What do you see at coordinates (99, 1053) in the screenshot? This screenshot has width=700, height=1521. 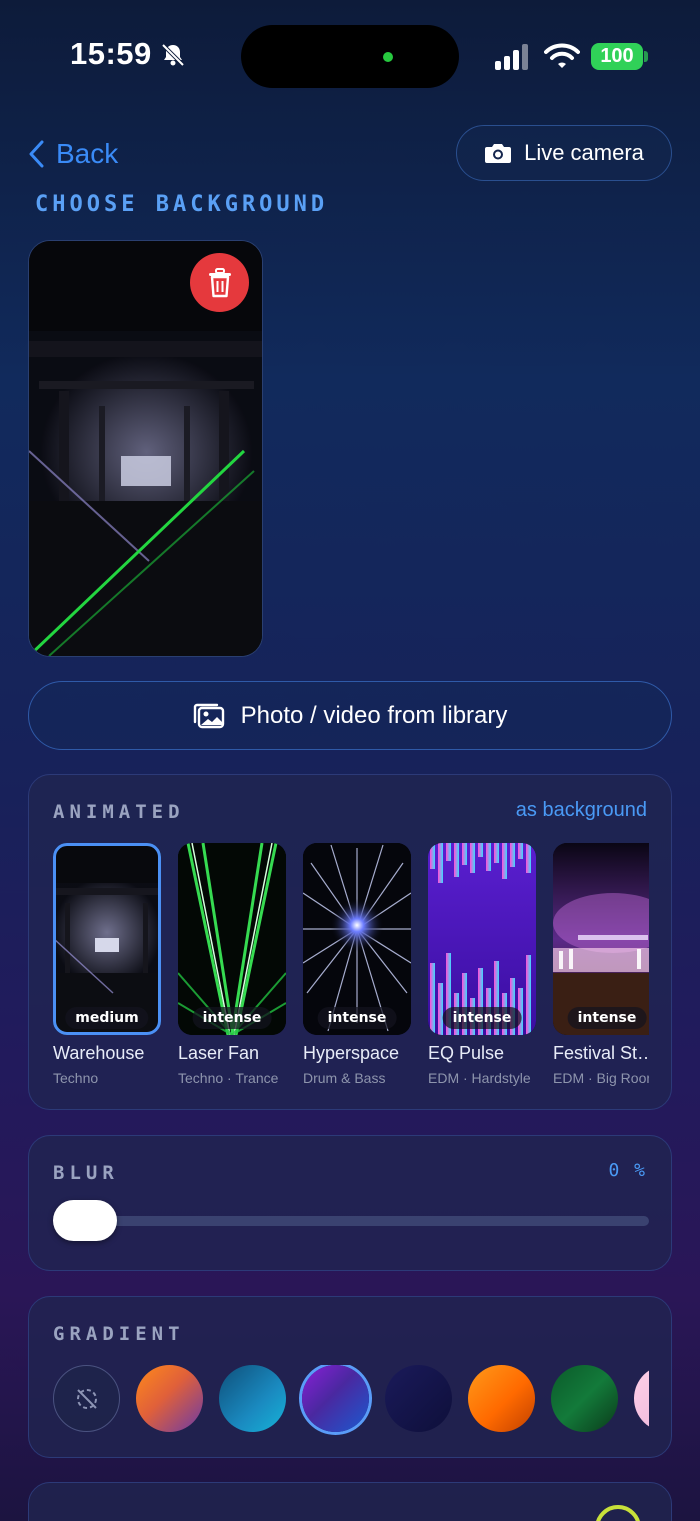 I see `tile-name: Warehouse` at bounding box center [99, 1053].